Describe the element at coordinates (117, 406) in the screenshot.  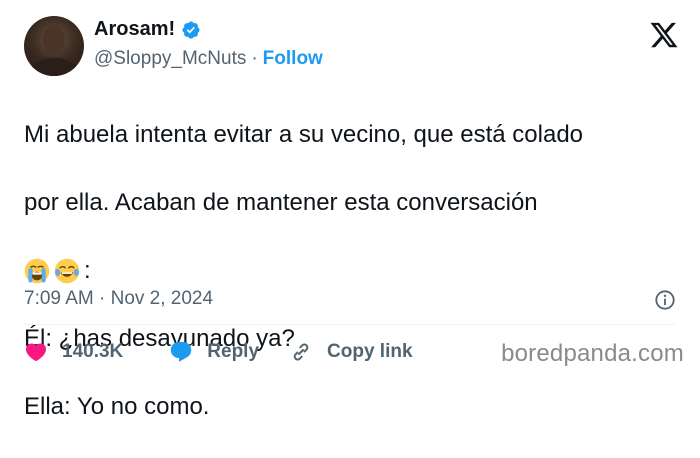
I see `tweet-line: Ella: Yo no como.` at that location.